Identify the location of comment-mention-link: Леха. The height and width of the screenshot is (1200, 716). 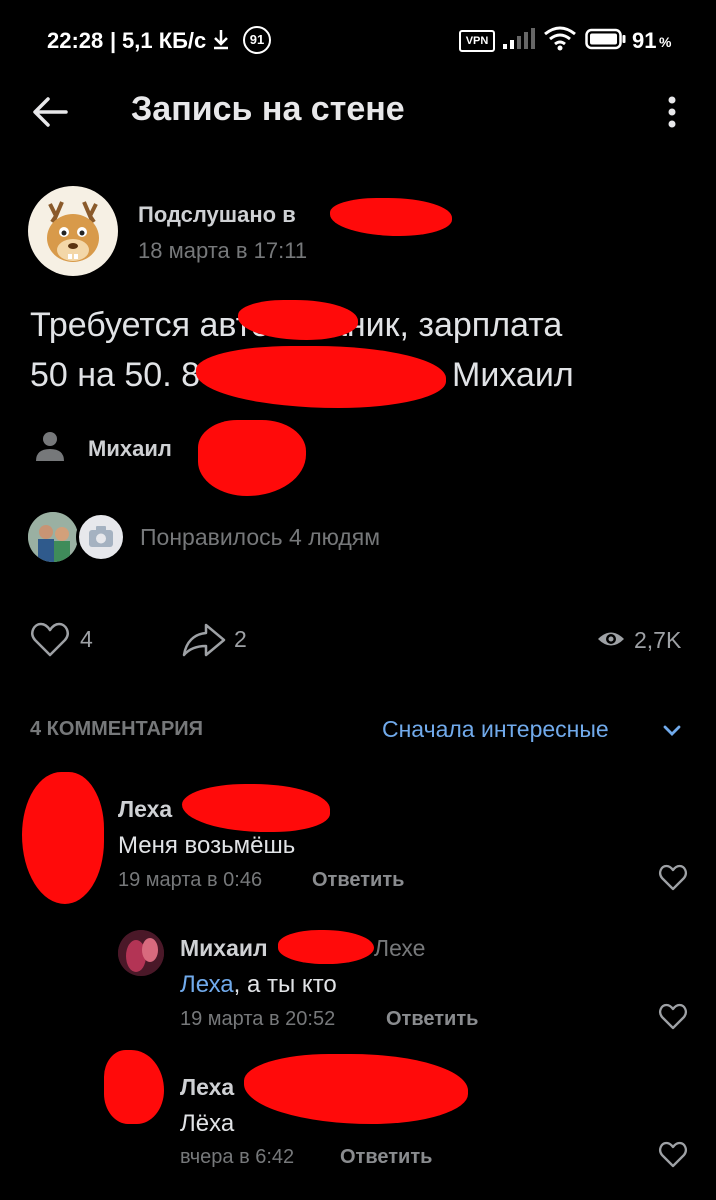
(207, 984).